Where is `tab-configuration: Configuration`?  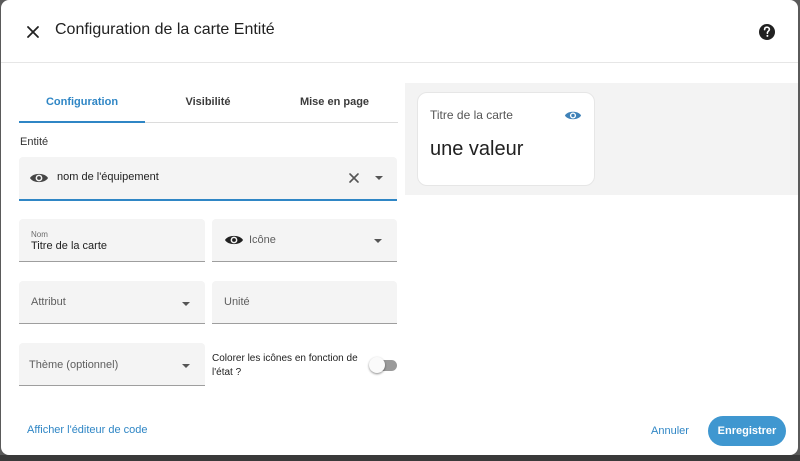 tab-configuration: Configuration is located at coordinates (82, 102).